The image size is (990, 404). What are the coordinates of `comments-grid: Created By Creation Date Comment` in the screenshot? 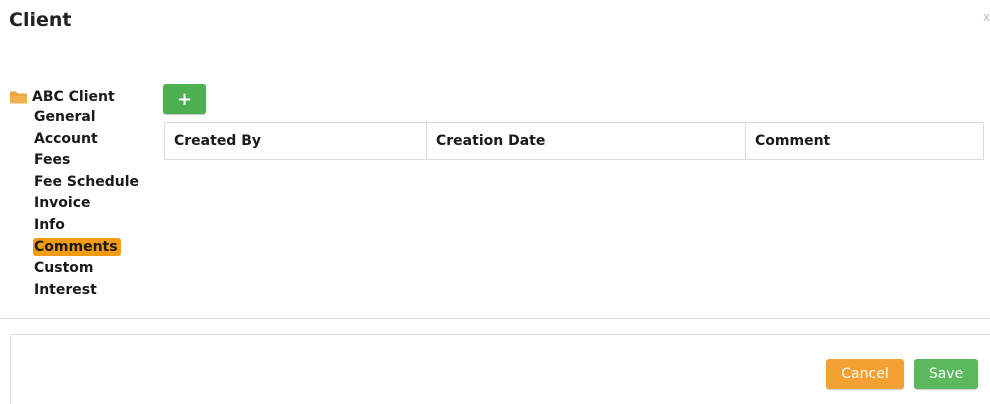 It's located at (574, 141).